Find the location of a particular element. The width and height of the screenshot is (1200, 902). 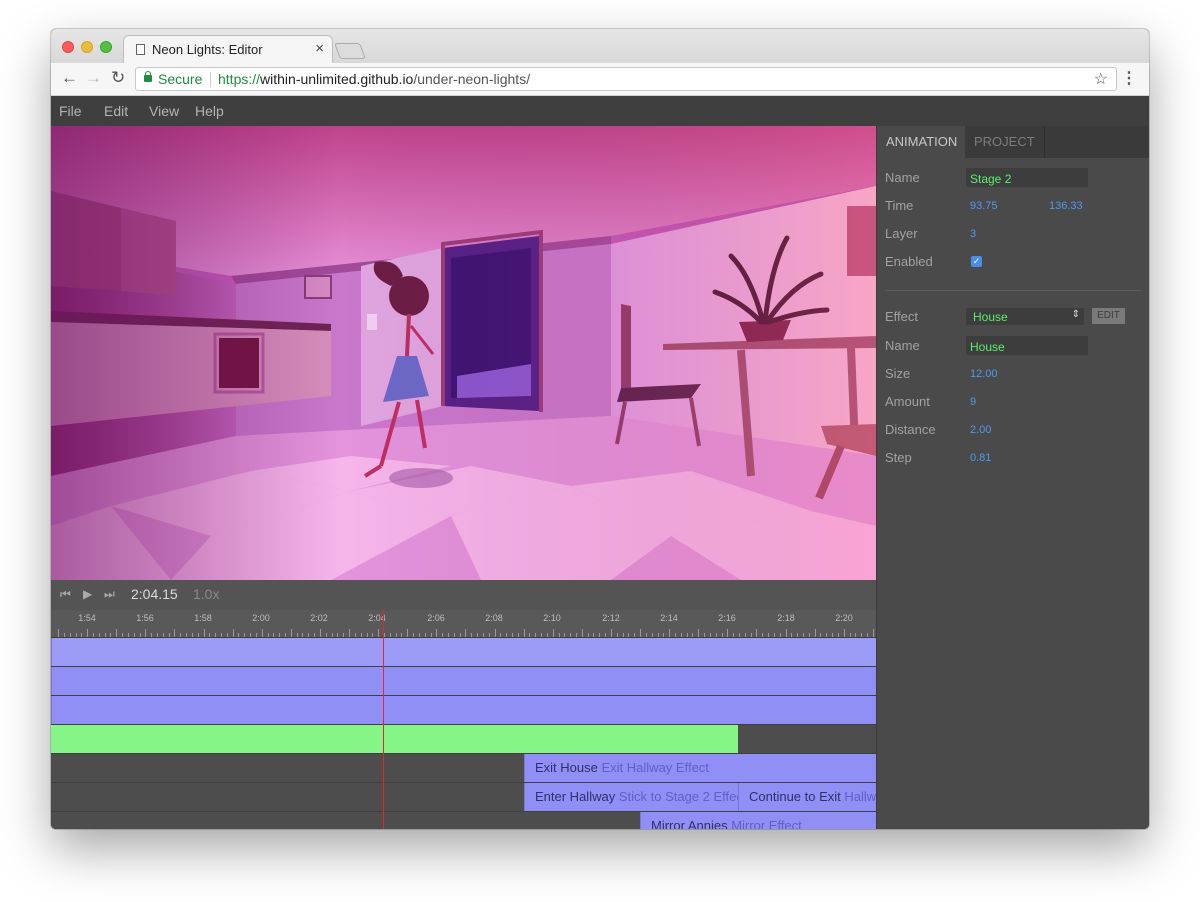

clip-mirror-annies: Mirror Annies Mirror Effect is located at coordinates (758, 820).